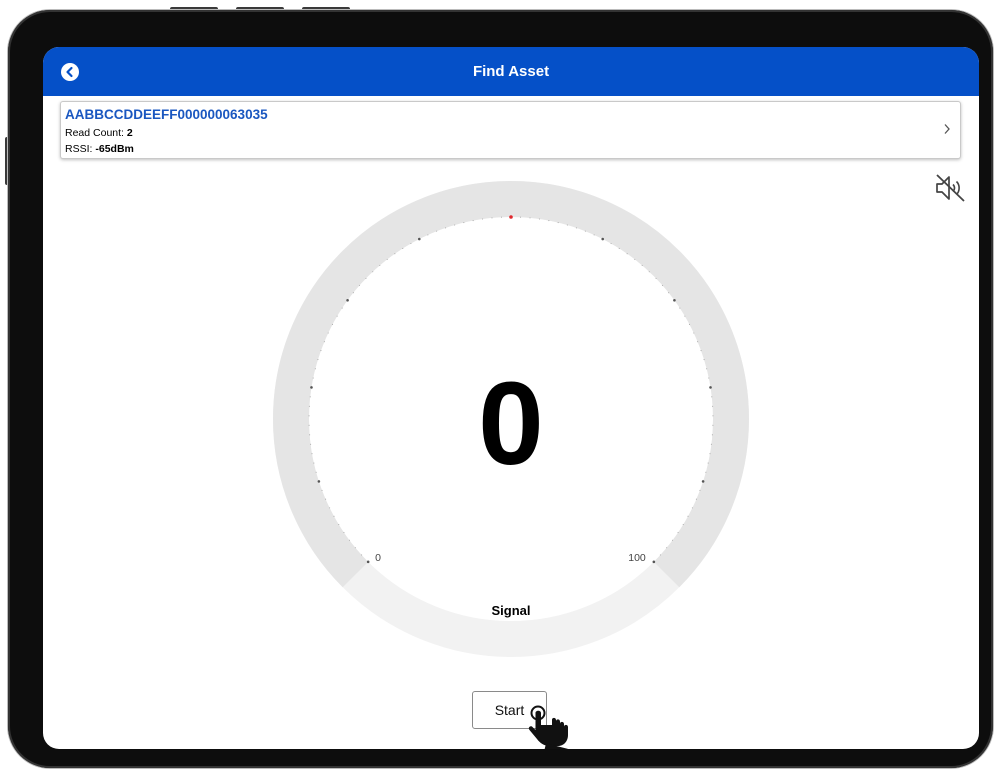 Image resolution: width=1000 pixels, height=774 pixels. I want to click on asset-id: AABBCCDDEEFF000000063035, so click(166, 114).